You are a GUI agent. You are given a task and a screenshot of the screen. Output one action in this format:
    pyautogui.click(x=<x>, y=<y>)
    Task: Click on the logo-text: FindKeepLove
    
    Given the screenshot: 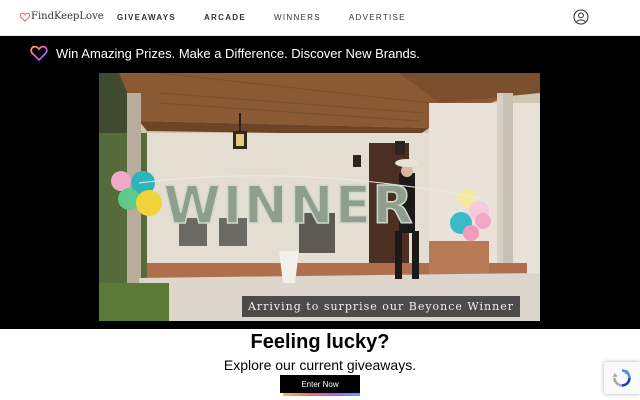 What is the action you would take?
    pyautogui.click(x=67, y=16)
    